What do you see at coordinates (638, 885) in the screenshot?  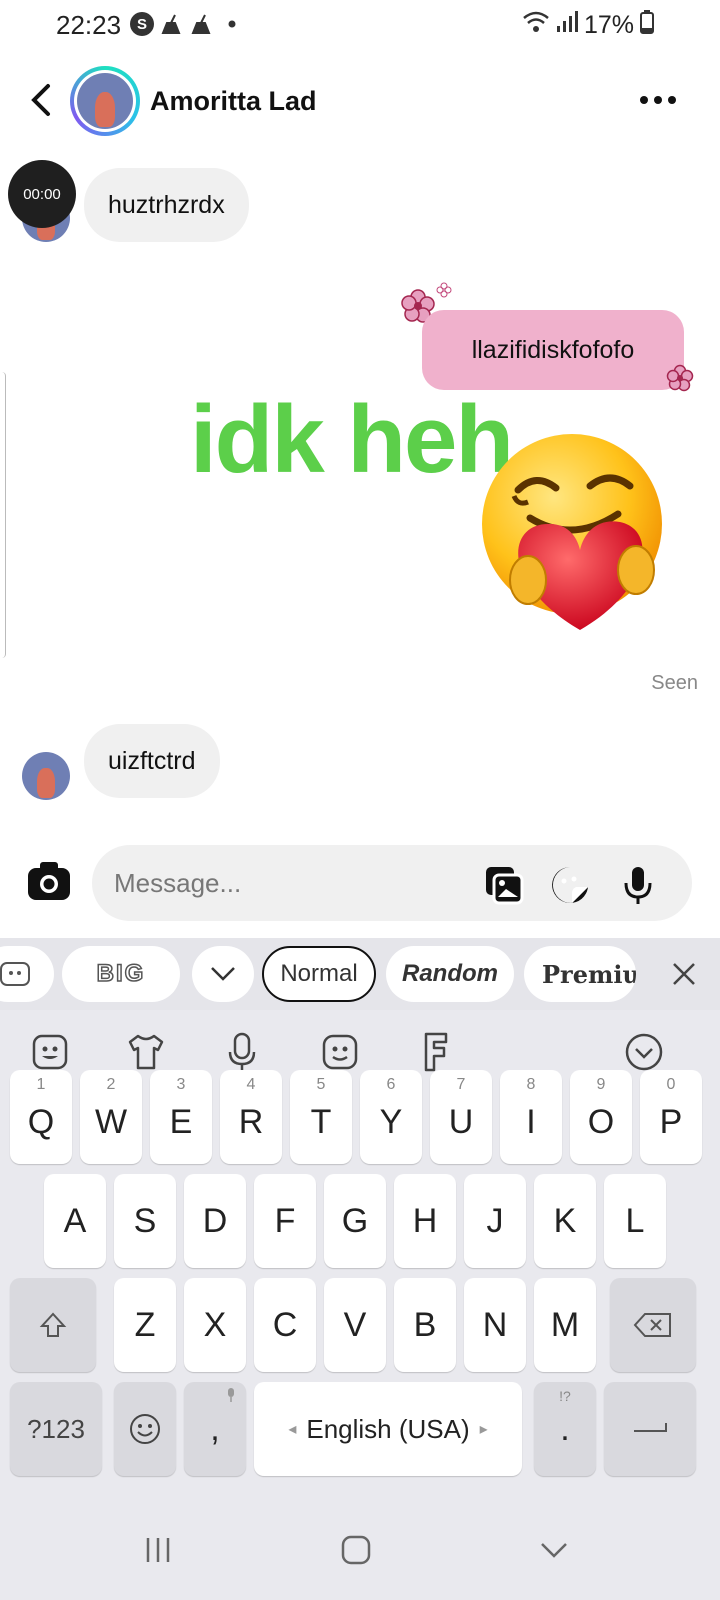 I see `microphone-icon` at bounding box center [638, 885].